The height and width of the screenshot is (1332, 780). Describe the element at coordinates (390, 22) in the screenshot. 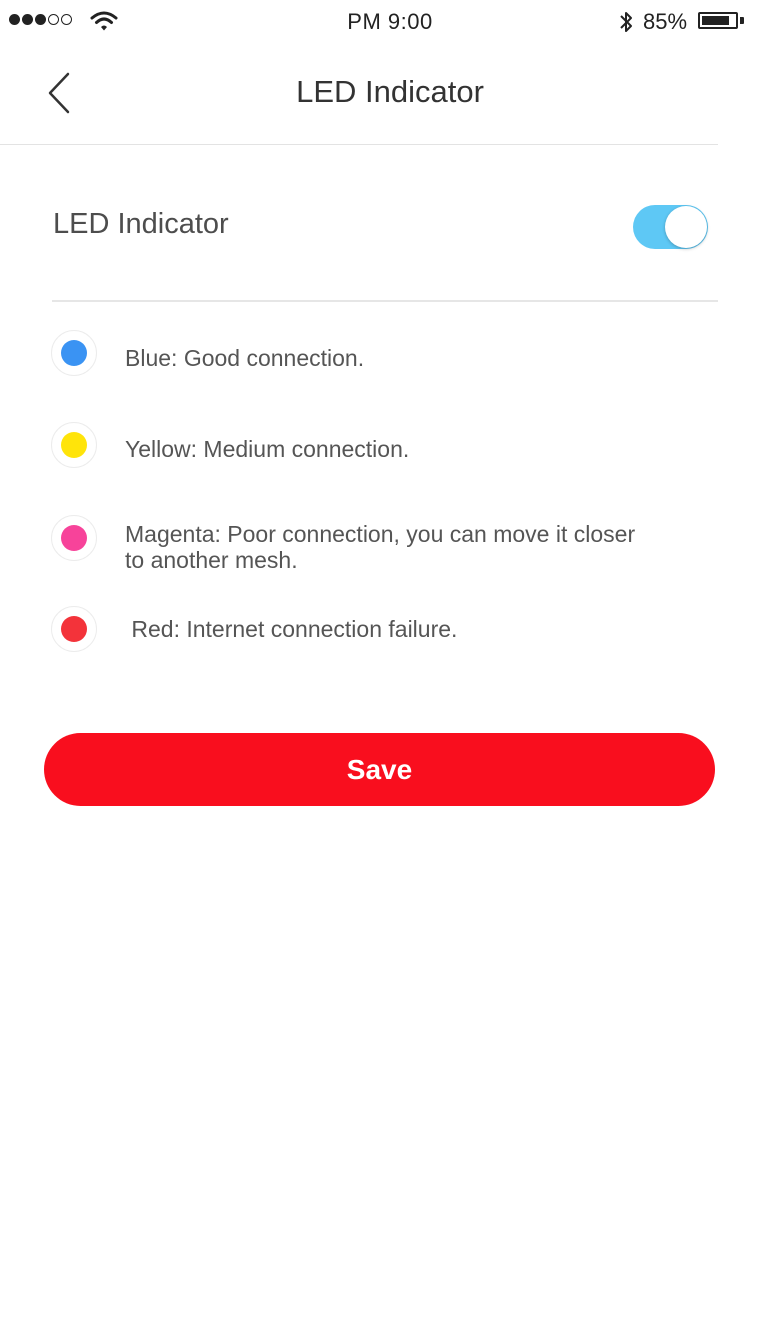

I see `status-bar: PM 9:00 85%` at that location.